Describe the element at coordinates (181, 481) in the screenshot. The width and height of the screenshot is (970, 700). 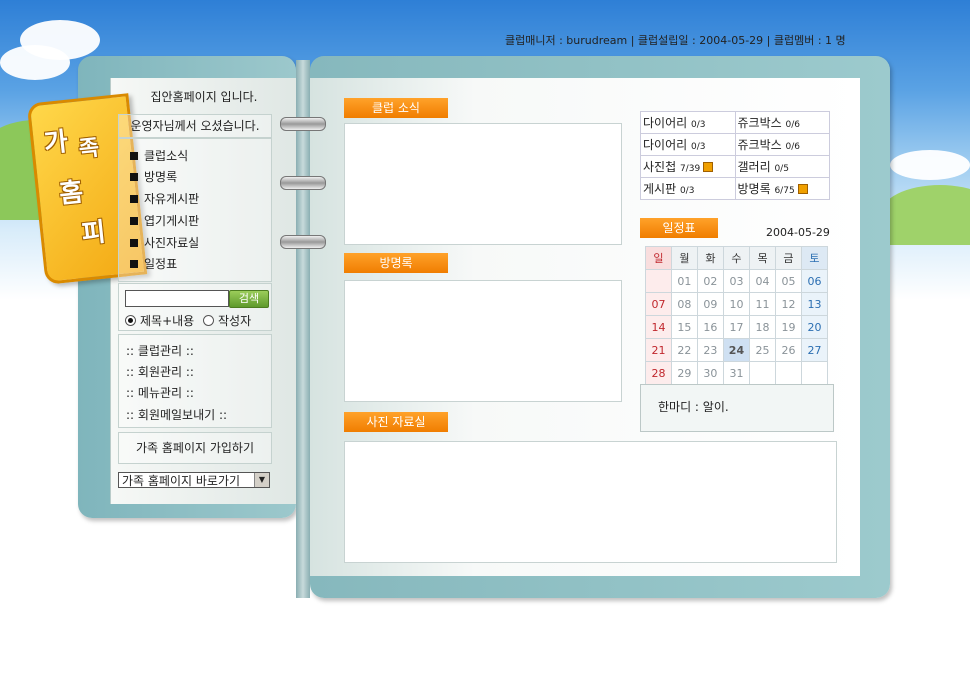
I see `goto-select-value: 가족 홈페이지 바로가기` at that location.